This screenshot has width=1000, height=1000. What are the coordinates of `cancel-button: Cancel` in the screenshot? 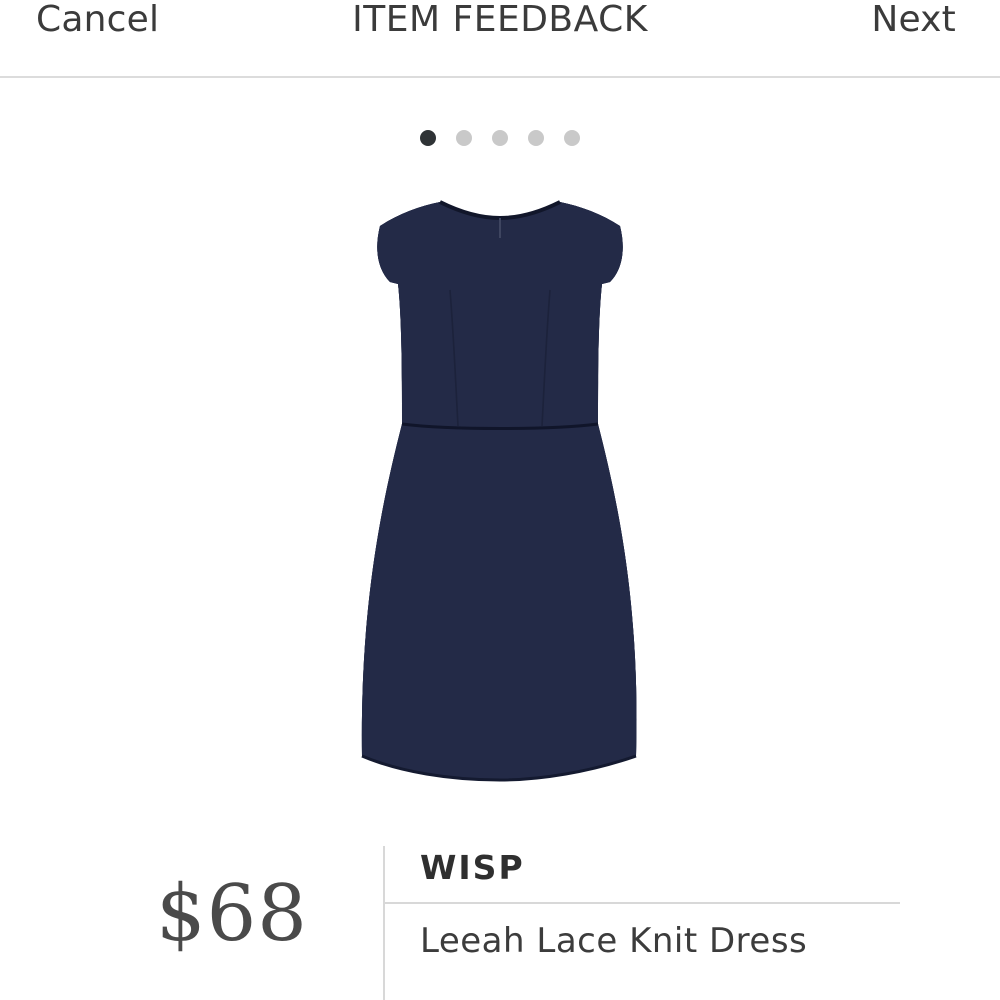 It's located at (97, 20).